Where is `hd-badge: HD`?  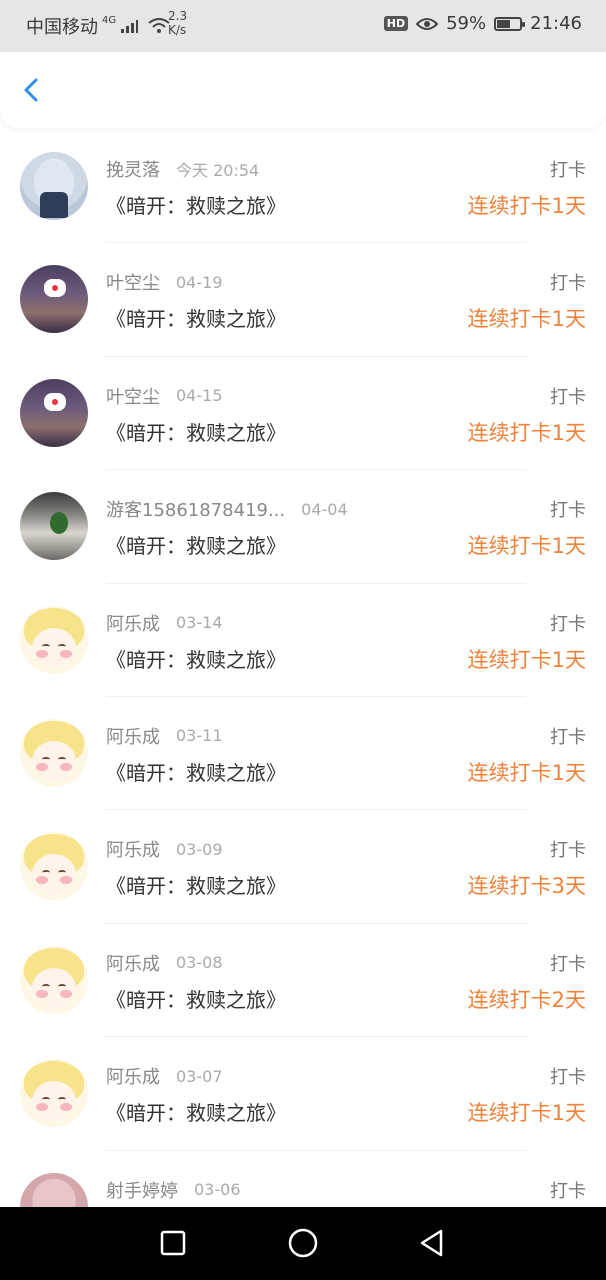 hd-badge: HD is located at coordinates (396, 23).